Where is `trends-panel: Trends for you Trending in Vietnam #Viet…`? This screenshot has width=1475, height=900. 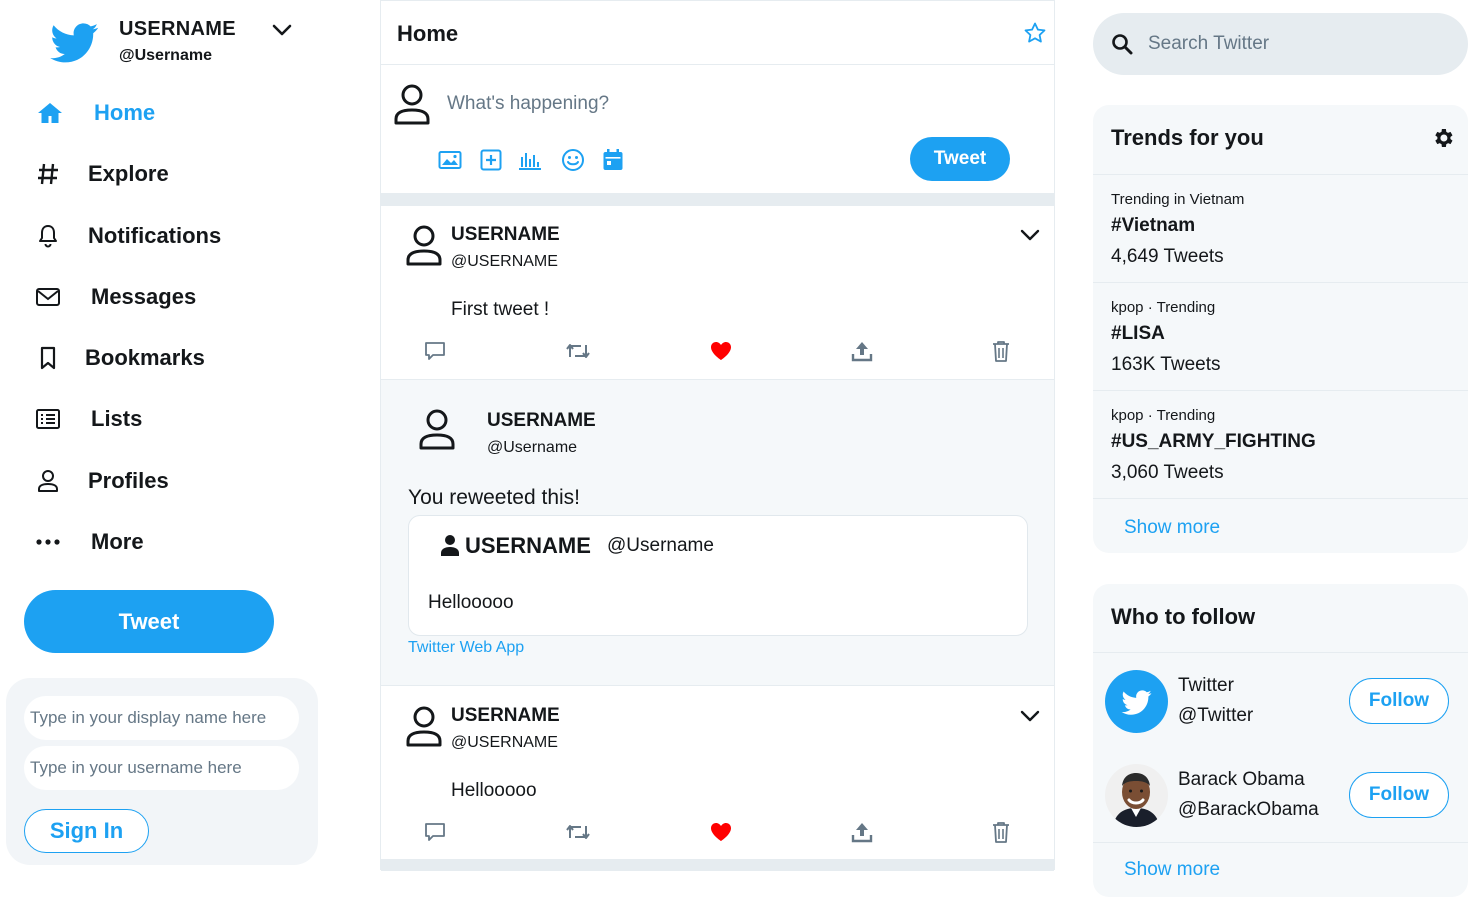
trends-panel: Trends for you Trending in Vietnam #Viet… is located at coordinates (1280, 329).